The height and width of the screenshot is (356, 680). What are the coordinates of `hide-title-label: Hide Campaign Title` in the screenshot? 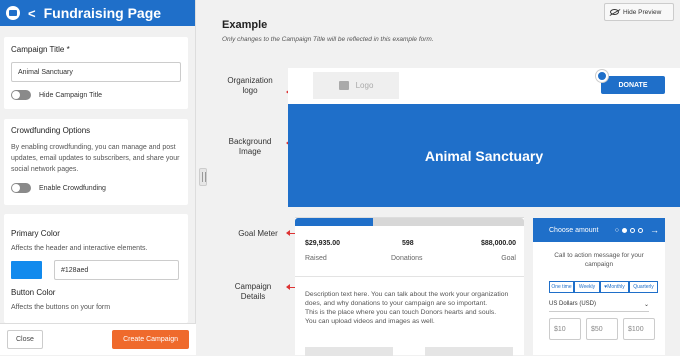 It's located at (71, 95).